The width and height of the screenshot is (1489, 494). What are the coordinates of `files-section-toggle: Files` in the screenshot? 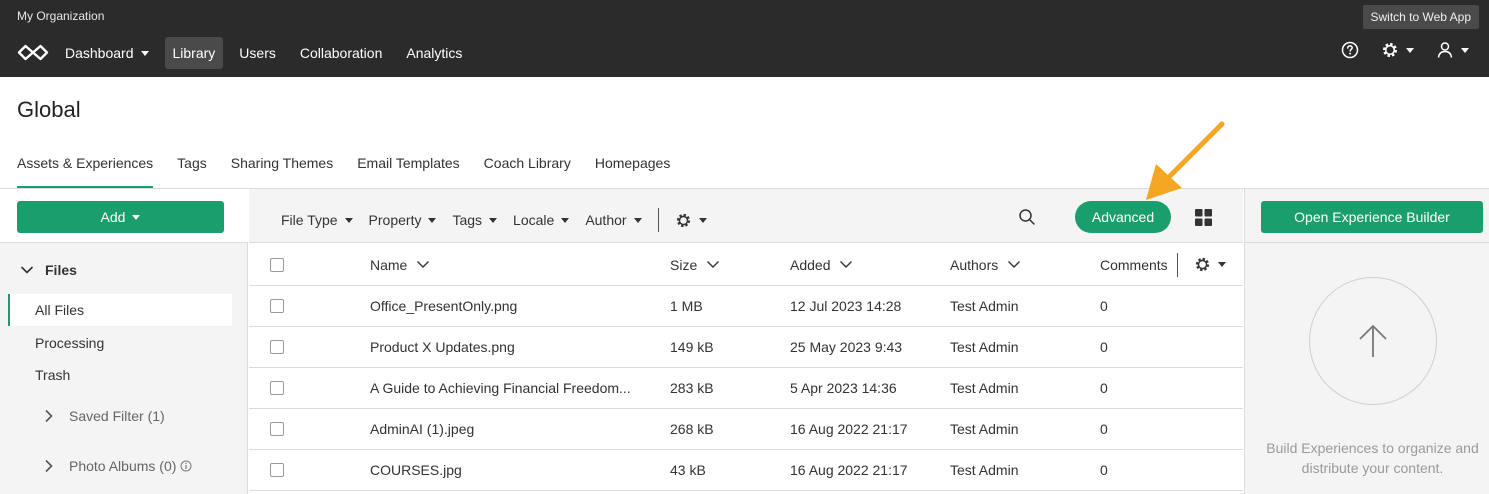 It's located at (48, 270).